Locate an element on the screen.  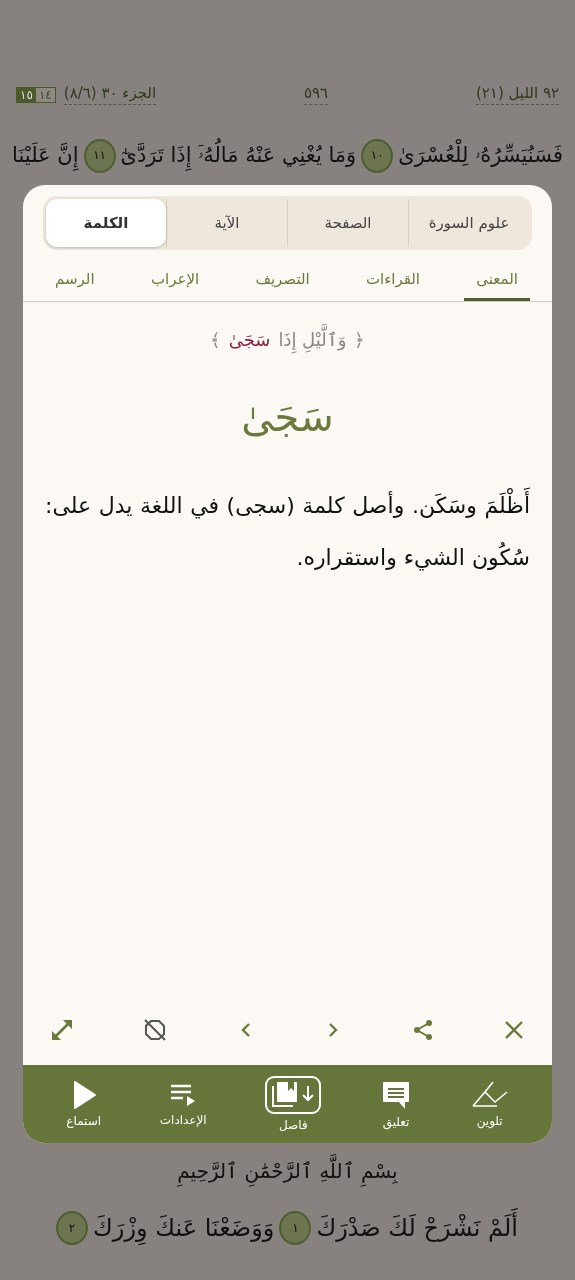
verse-number: ١ is located at coordinates (295, 1228).